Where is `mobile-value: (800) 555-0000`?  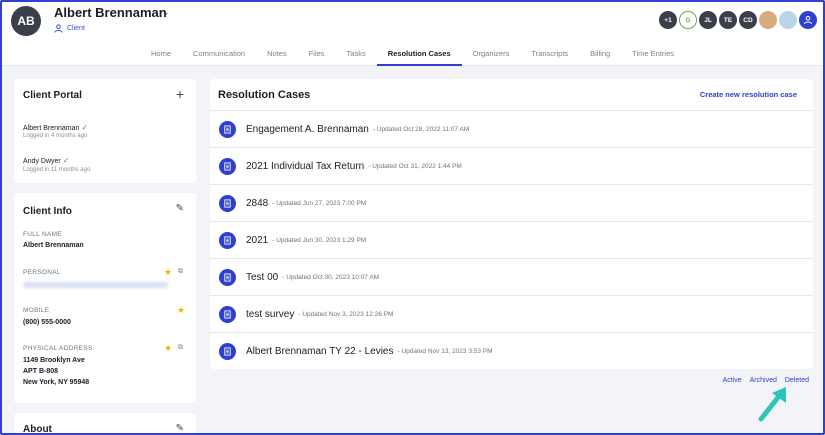 mobile-value: (800) 555-0000 is located at coordinates (47, 322).